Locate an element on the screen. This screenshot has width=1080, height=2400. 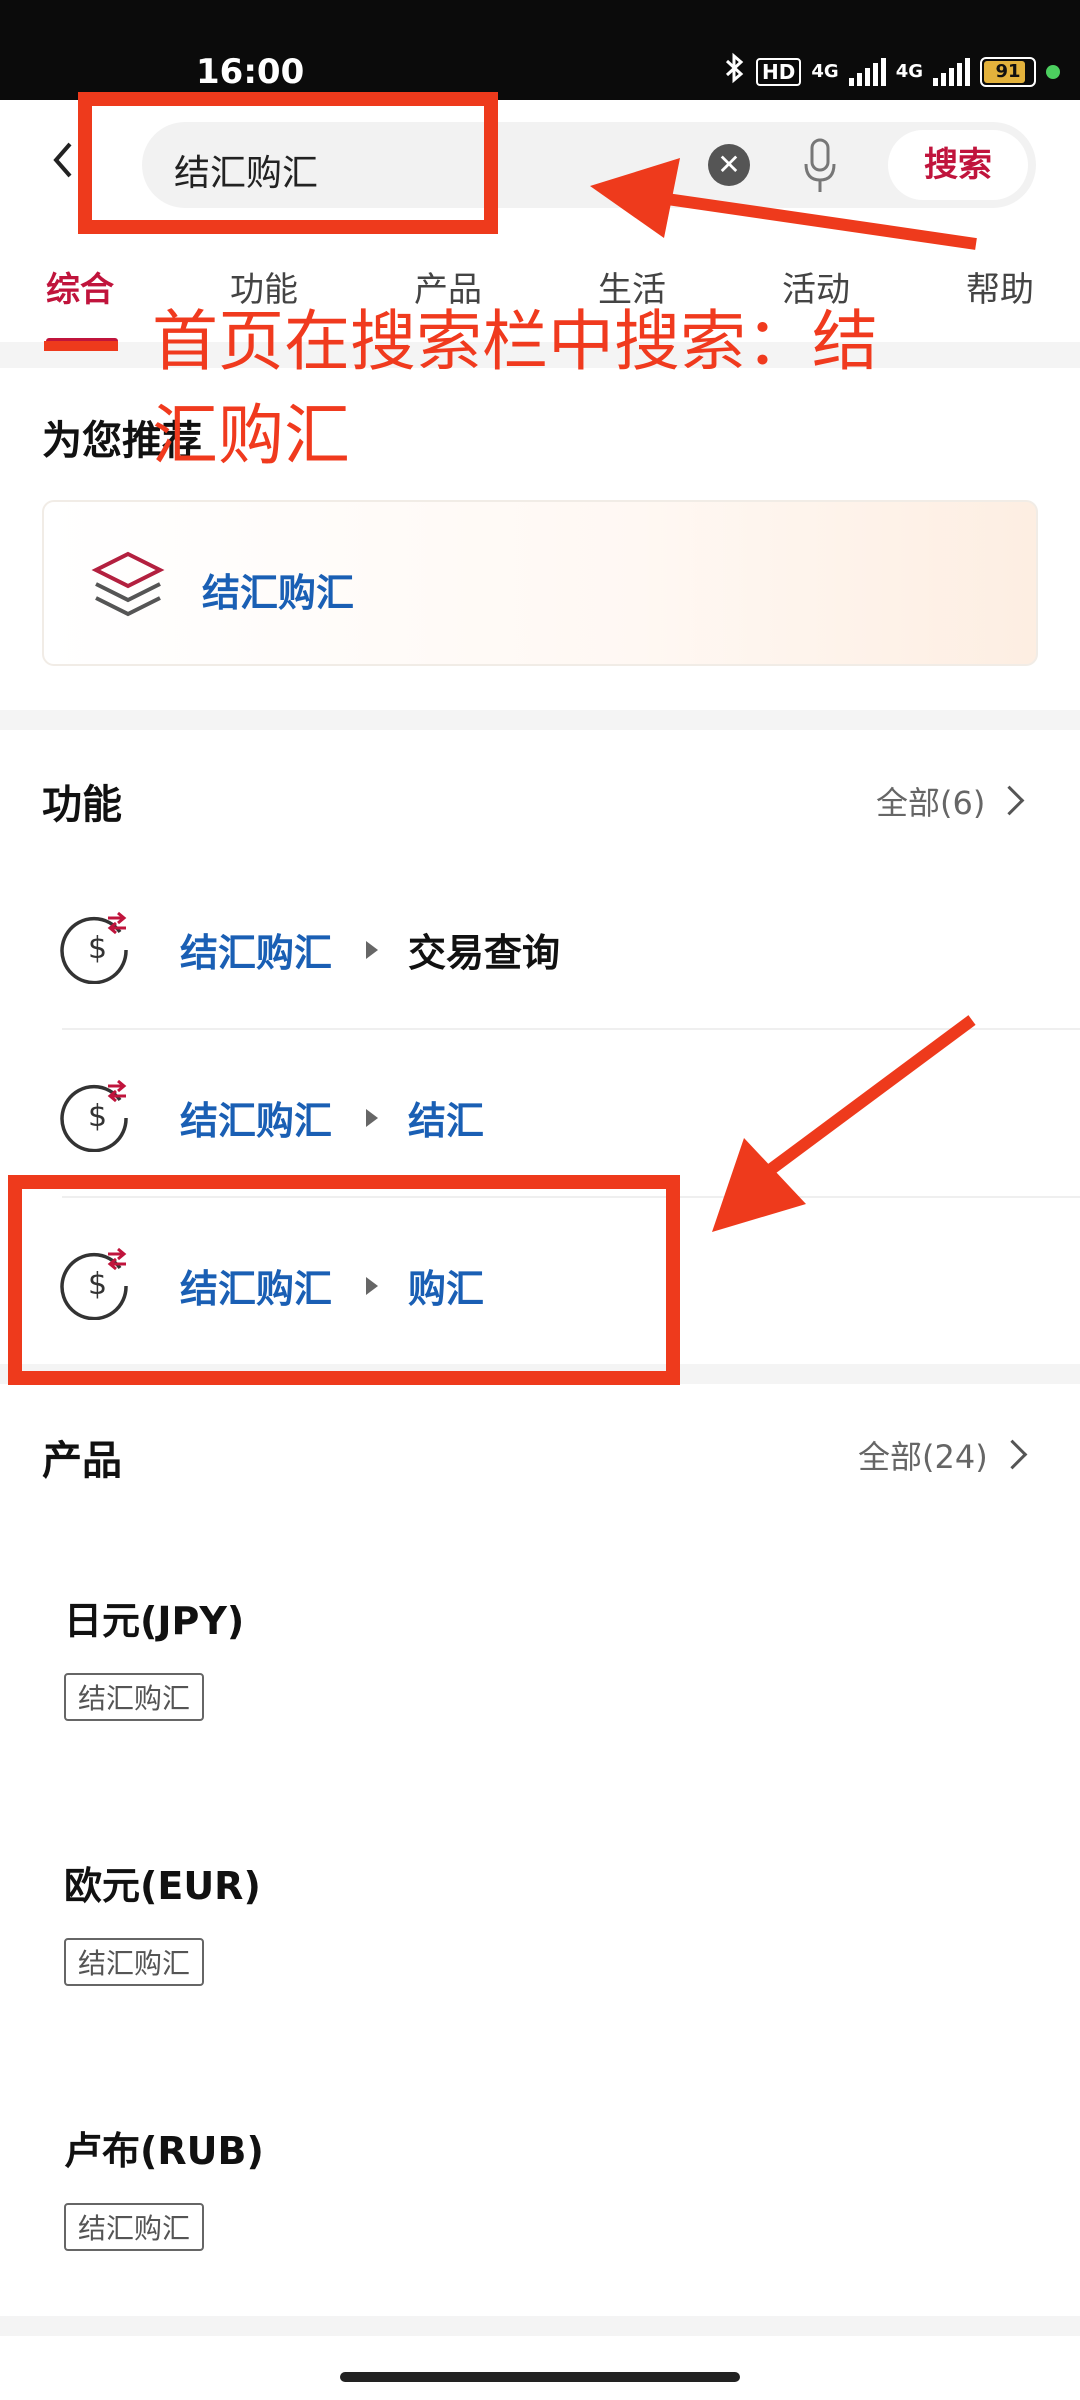
privacy-dot-icon is located at coordinates (1053, 71).